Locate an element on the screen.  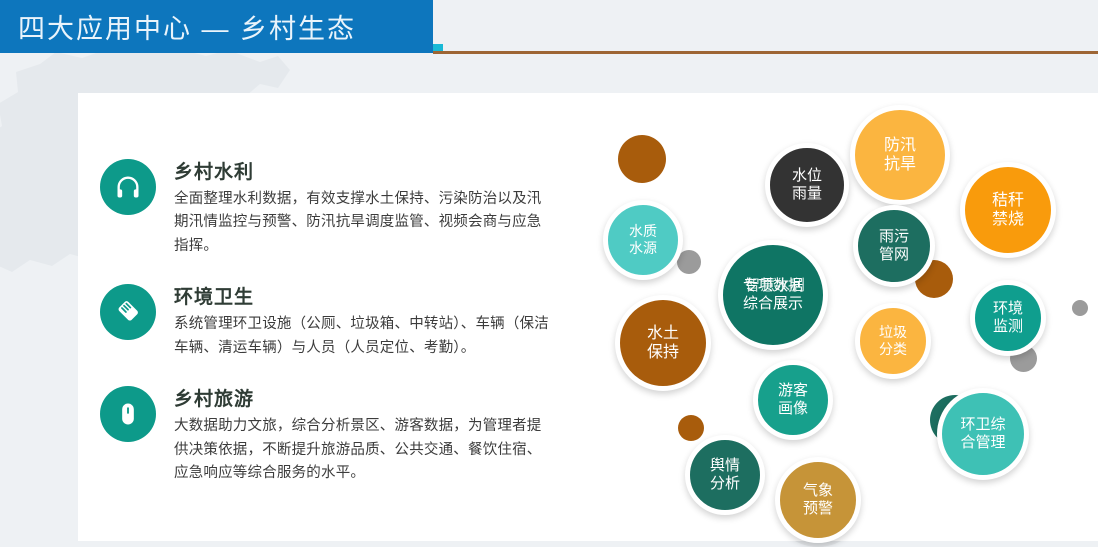
bubble-label-line2: 分析 is located at coordinates (724, 483).